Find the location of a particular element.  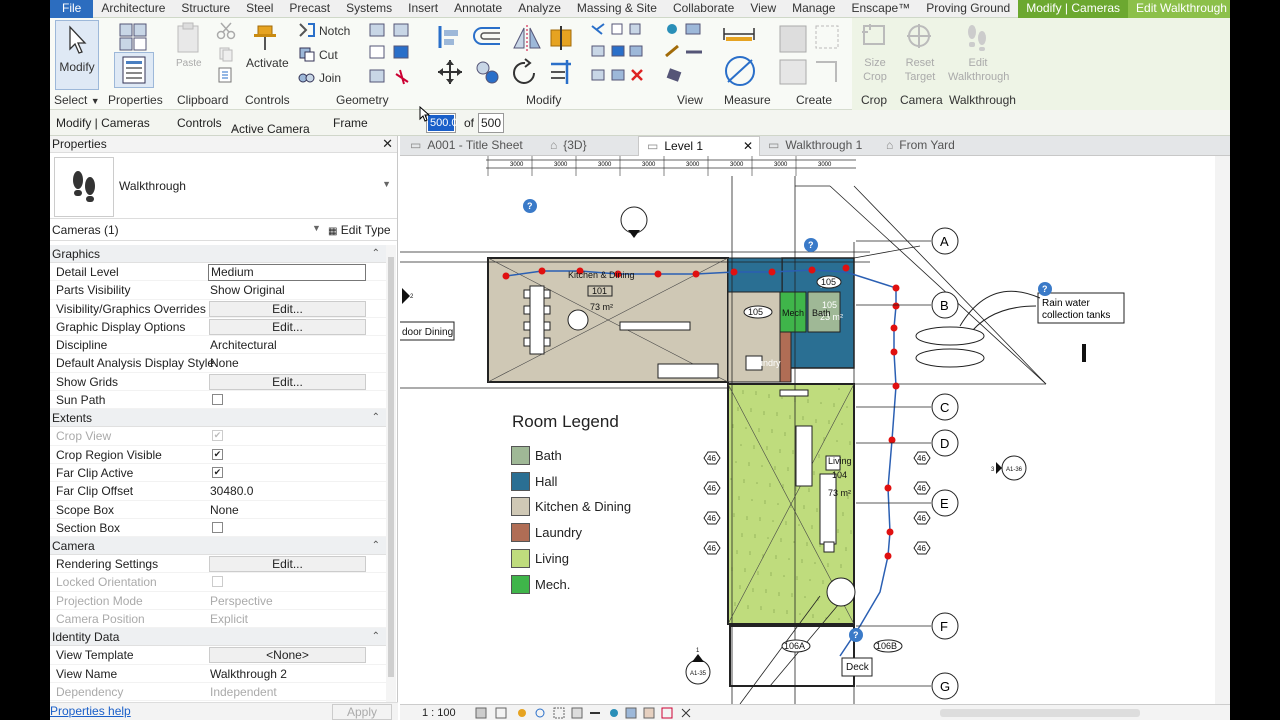

type-properties-icon is located at coordinates (134, 37).